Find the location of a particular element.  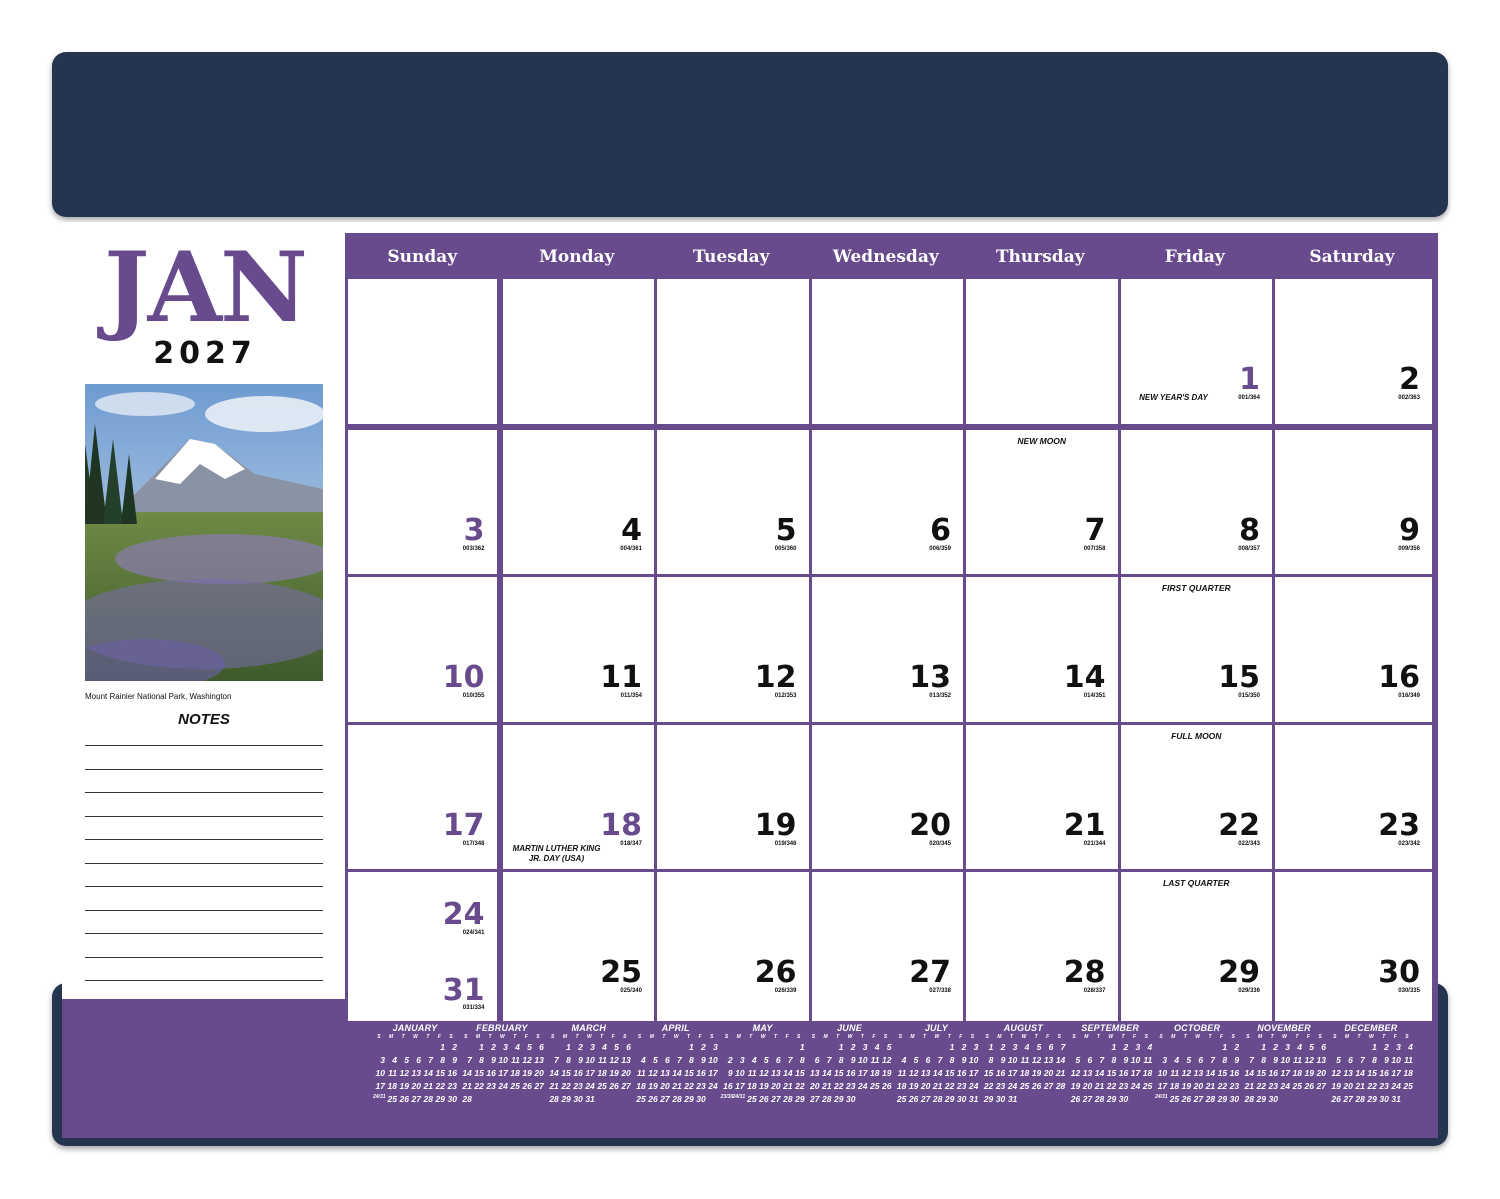

day-cell: 20 020/345 is located at coordinates (887, 796).